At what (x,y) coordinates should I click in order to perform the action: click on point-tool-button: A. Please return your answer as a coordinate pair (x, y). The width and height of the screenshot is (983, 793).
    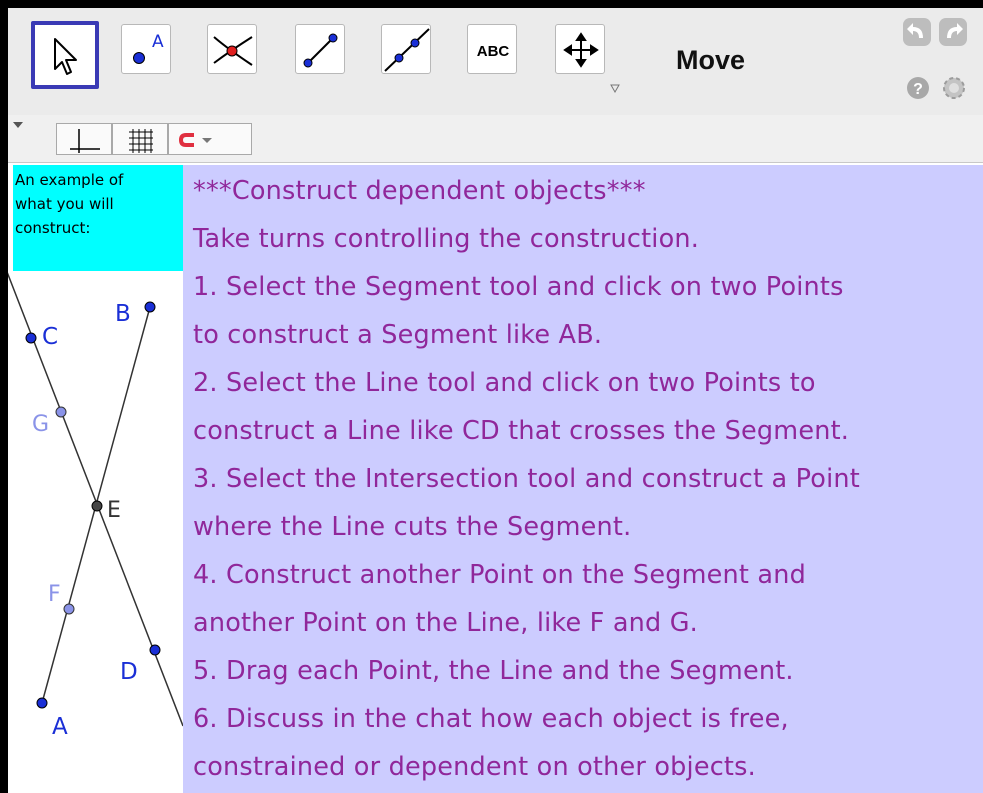
    Looking at the image, I should click on (146, 49).